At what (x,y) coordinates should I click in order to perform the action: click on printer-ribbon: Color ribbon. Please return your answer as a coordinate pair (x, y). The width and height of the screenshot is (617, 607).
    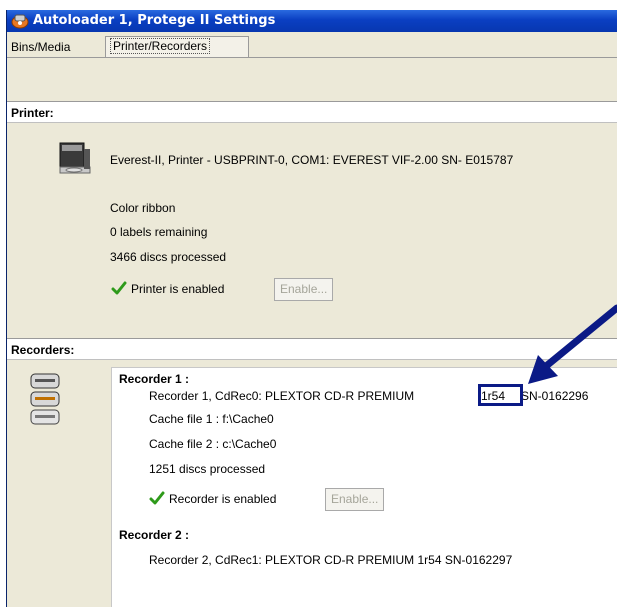
    Looking at the image, I should click on (143, 208).